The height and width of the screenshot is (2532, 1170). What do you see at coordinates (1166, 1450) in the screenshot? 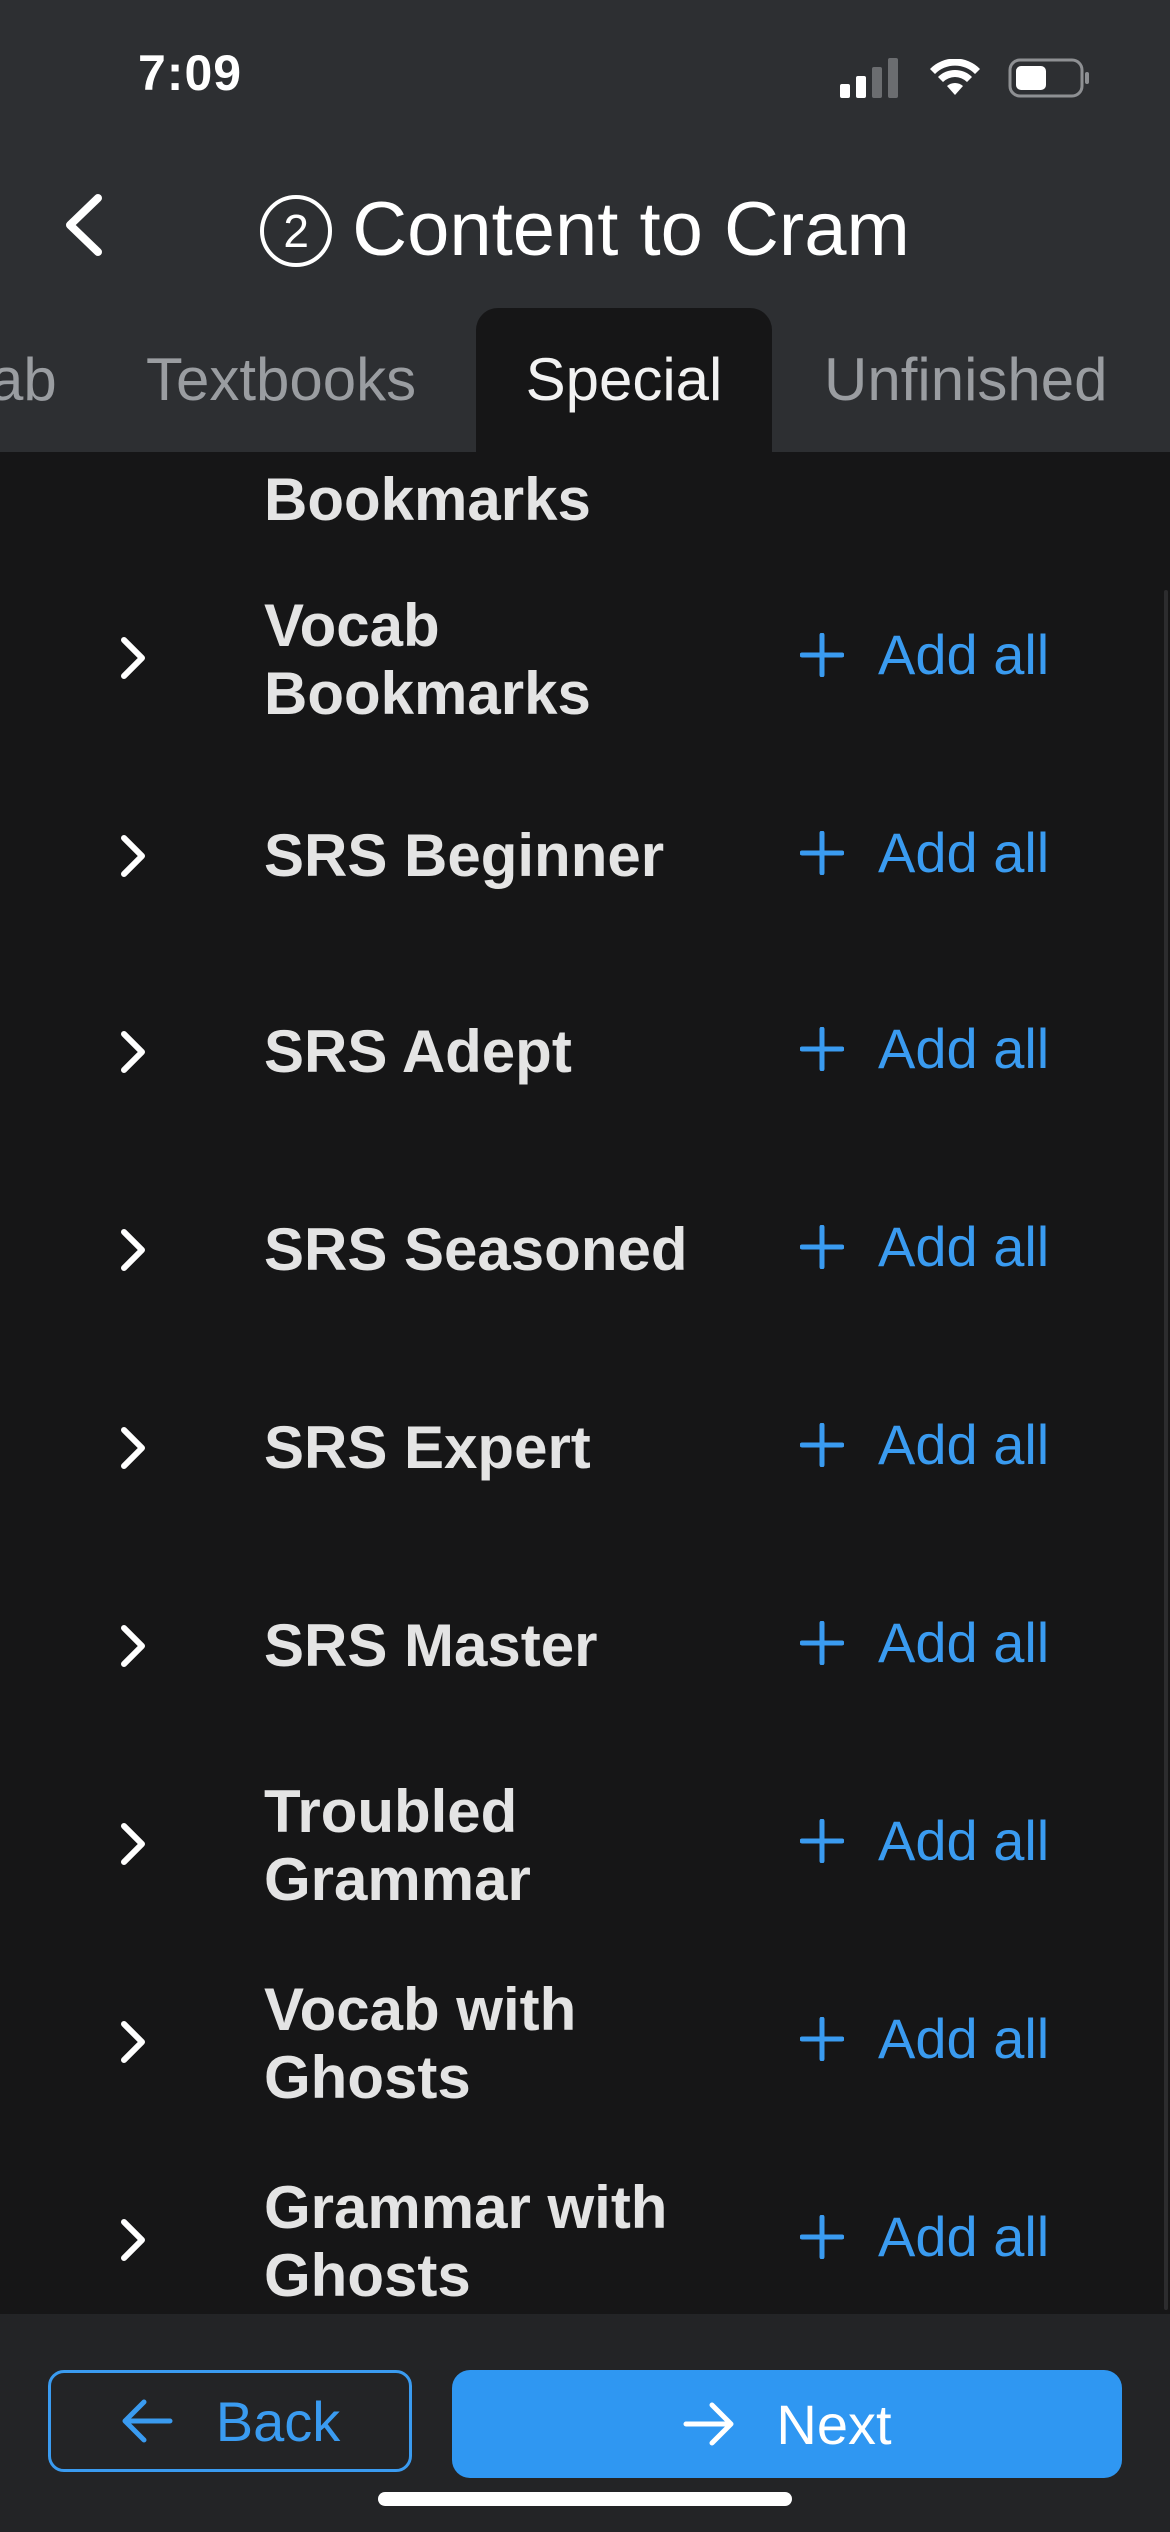
I see `scrollbar` at bounding box center [1166, 1450].